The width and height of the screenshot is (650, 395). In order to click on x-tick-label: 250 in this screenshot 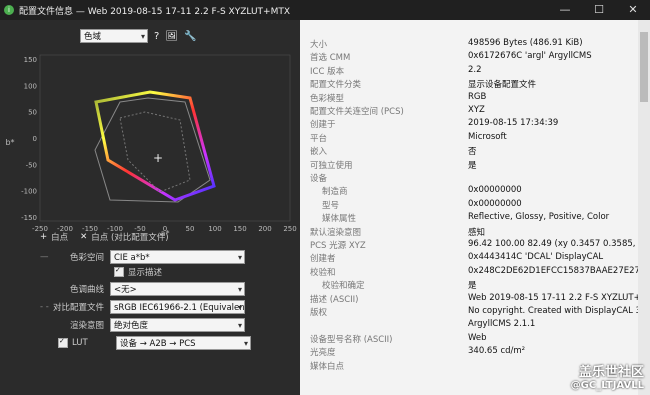, I will do `click(289, 229)`.